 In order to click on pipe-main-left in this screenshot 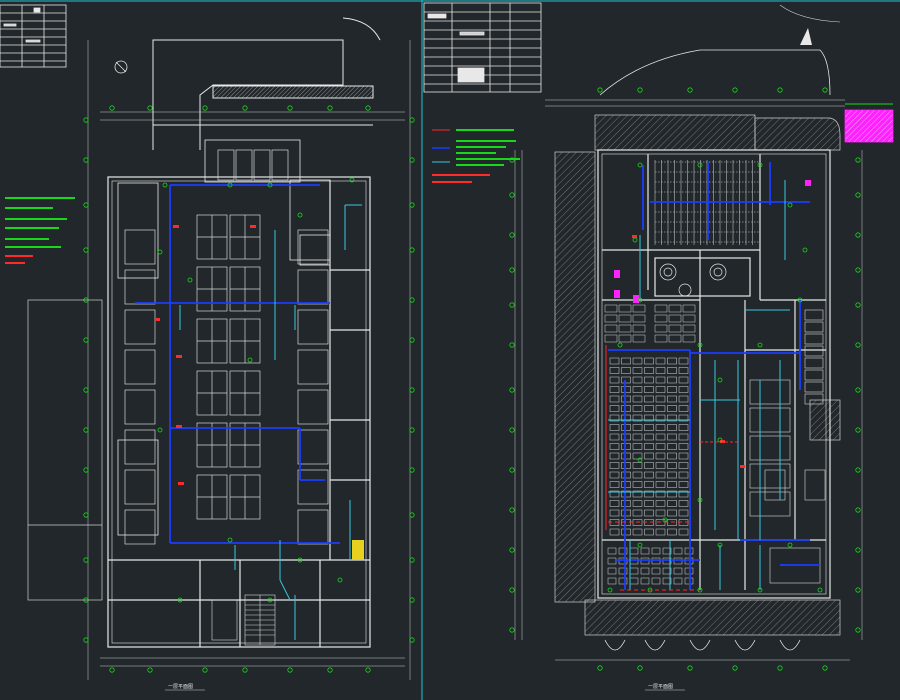, I will do `click(237, 364)`.